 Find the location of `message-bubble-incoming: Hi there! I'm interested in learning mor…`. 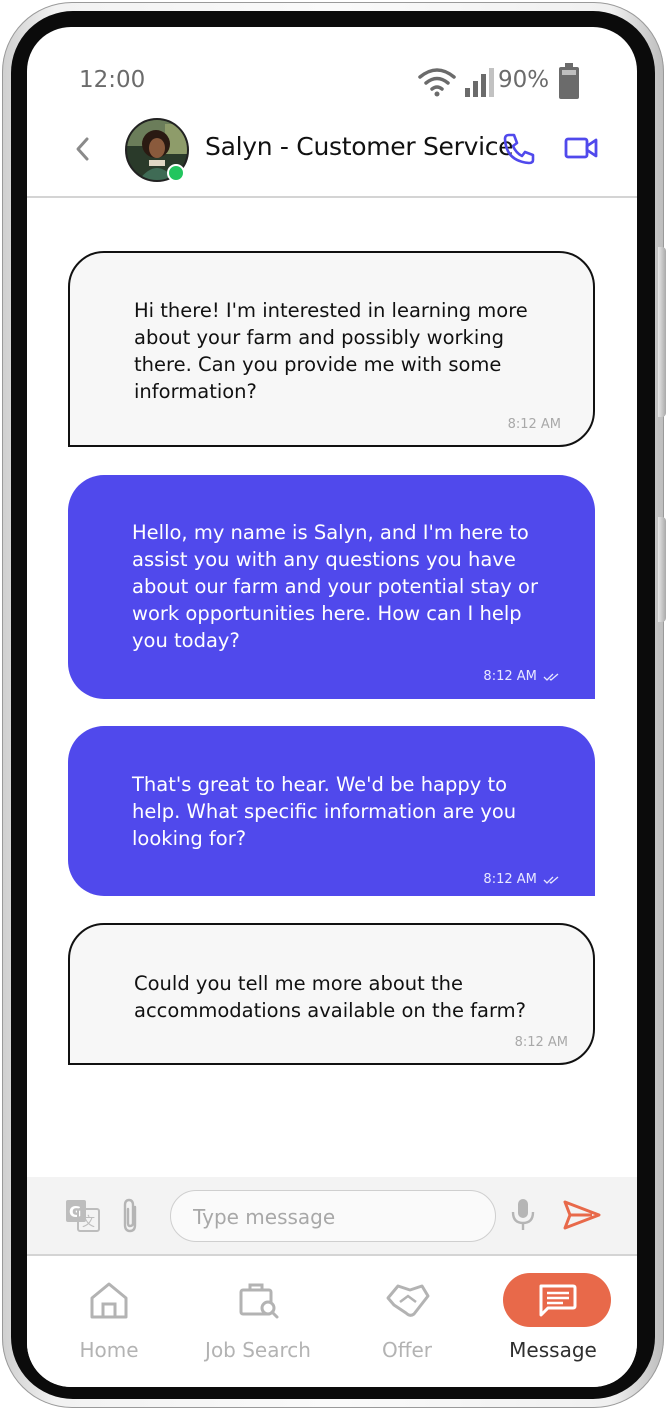

message-bubble-incoming: Hi there! I'm interested in learning mor… is located at coordinates (331, 349).